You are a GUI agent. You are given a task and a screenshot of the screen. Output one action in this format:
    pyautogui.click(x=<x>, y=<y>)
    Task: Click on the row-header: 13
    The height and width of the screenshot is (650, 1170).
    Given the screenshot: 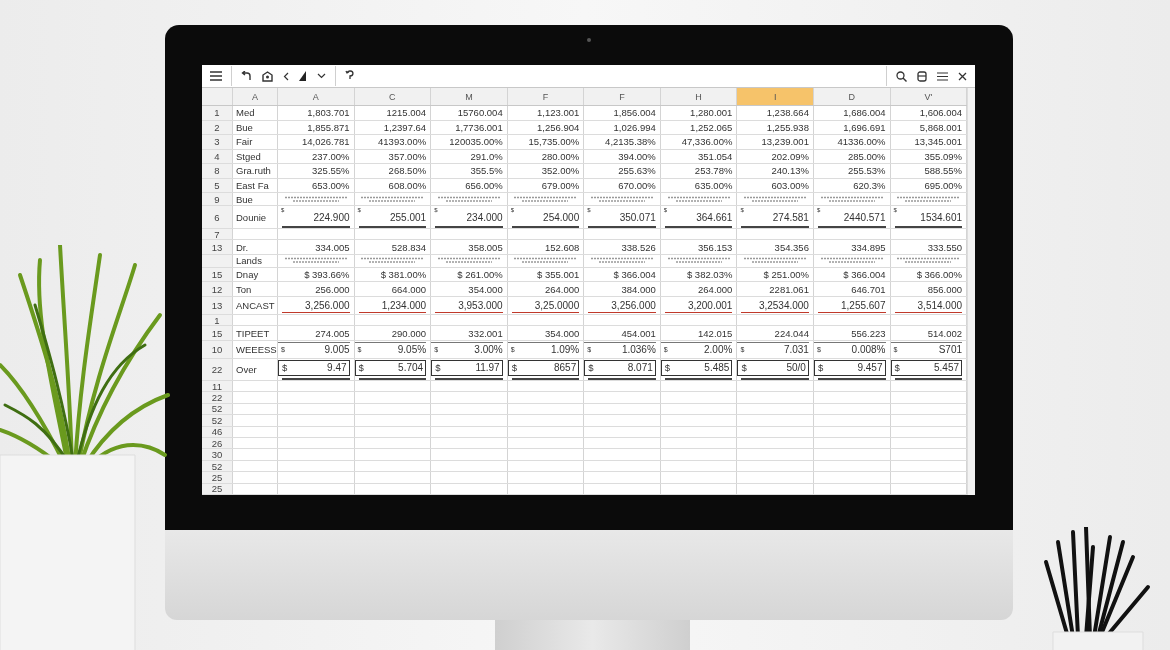 What is the action you would take?
    pyautogui.click(x=217, y=247)
    